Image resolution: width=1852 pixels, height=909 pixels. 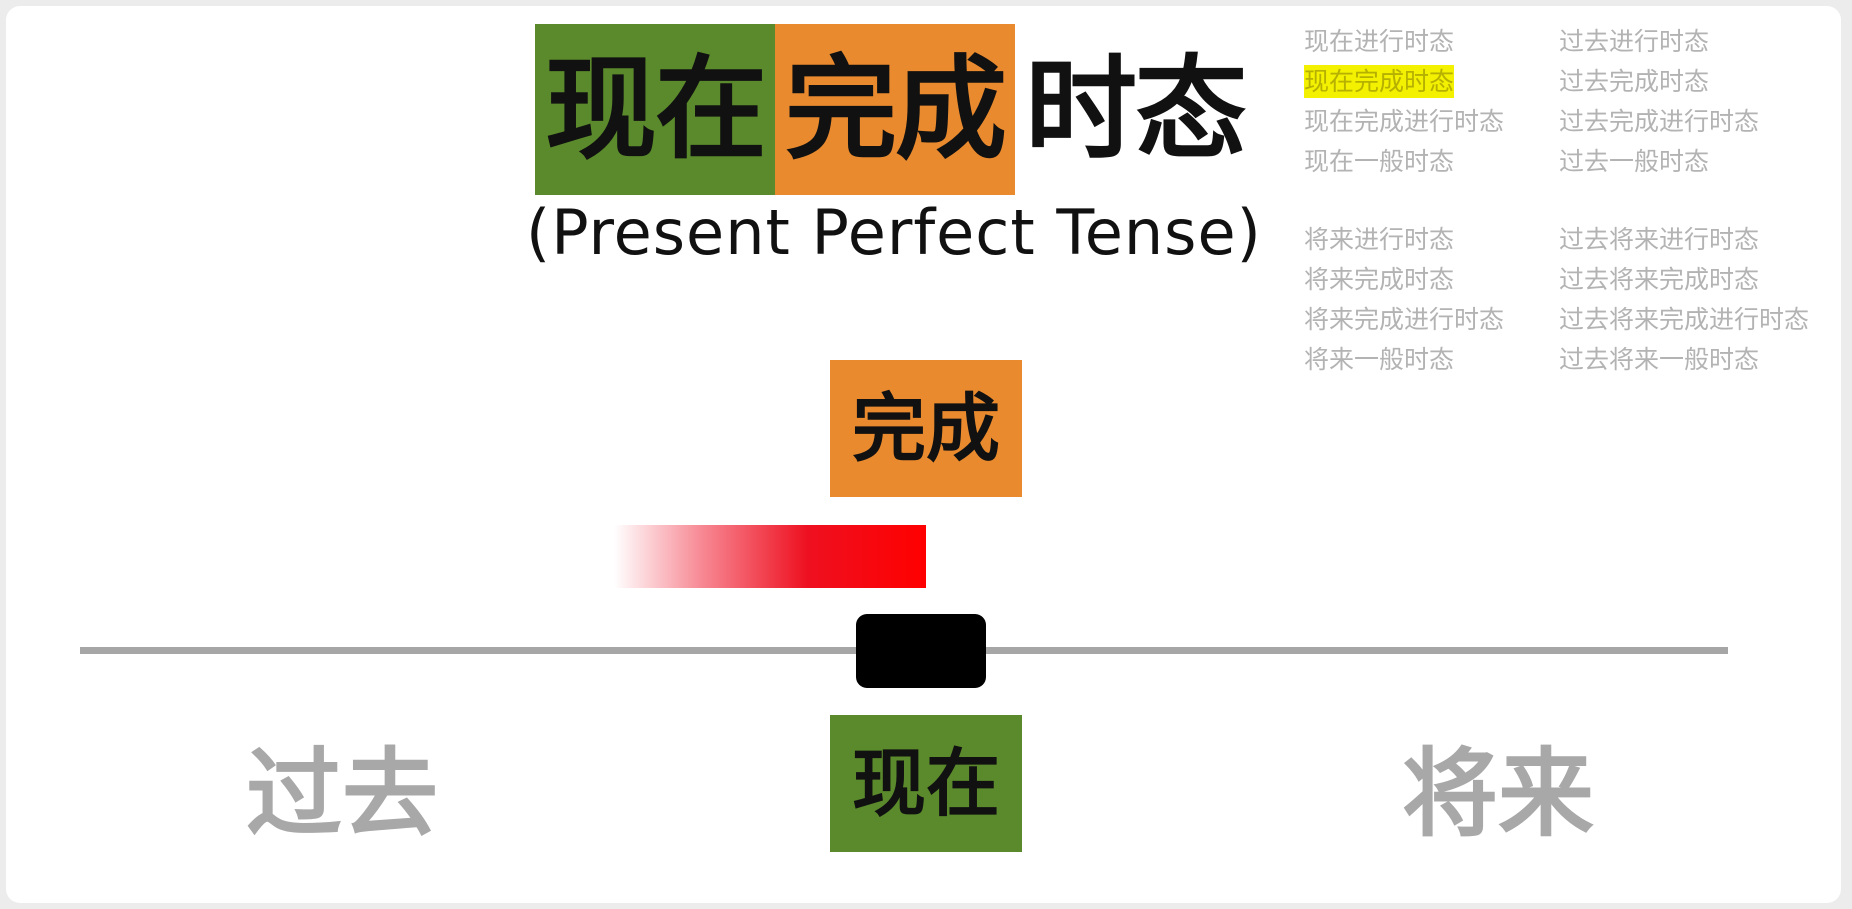 What do you see at coordinates (1379, 359) in the screenshot?
I see `tense-item: 将来一般时态` at bounding box center [1379, 359].